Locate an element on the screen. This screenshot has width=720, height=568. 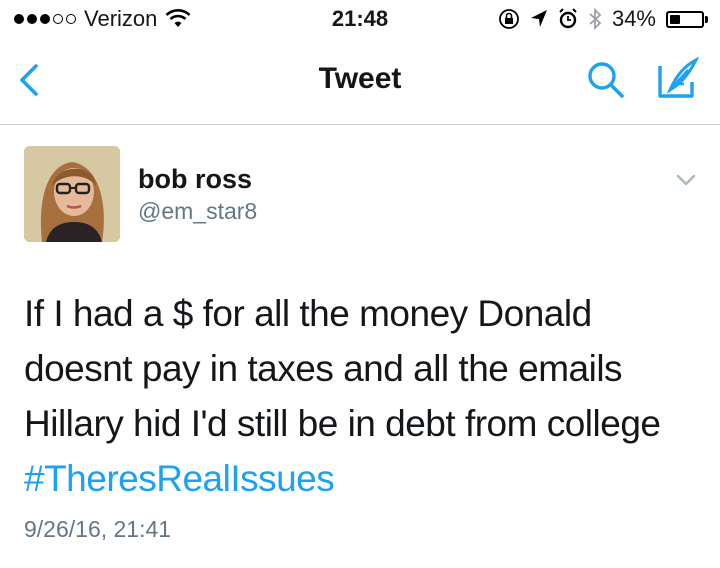
avatar is located at coordinates (72, 194).